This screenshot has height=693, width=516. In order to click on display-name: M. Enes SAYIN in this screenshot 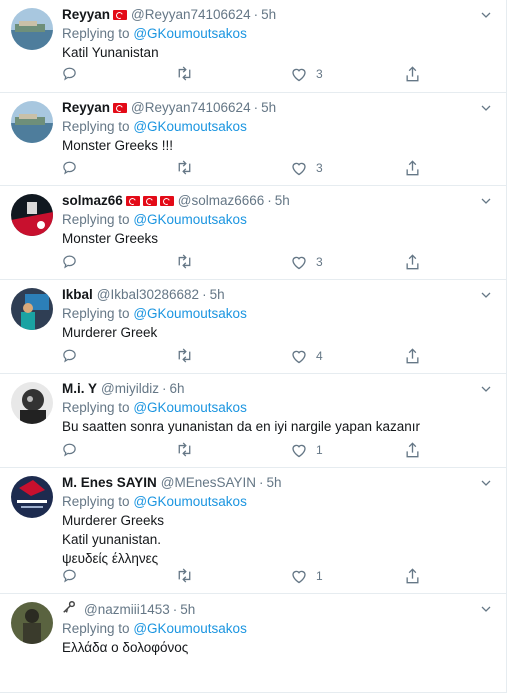, I will do `click(109, 483)`.